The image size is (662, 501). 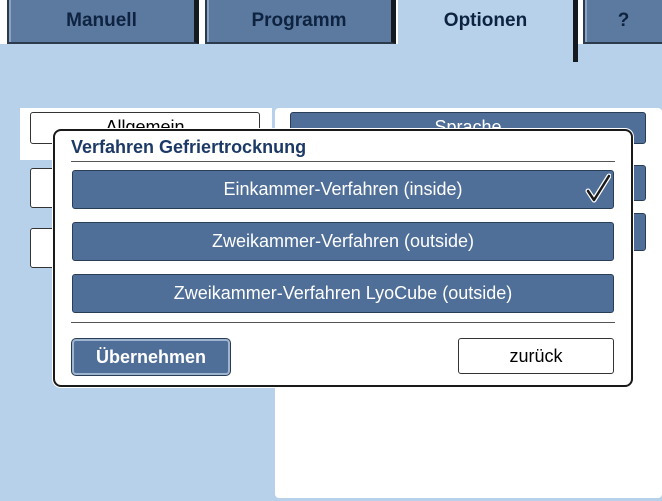 I want to click on dialog-title: Verfahren Gefriertrocknung, so click(x=189, y=147).